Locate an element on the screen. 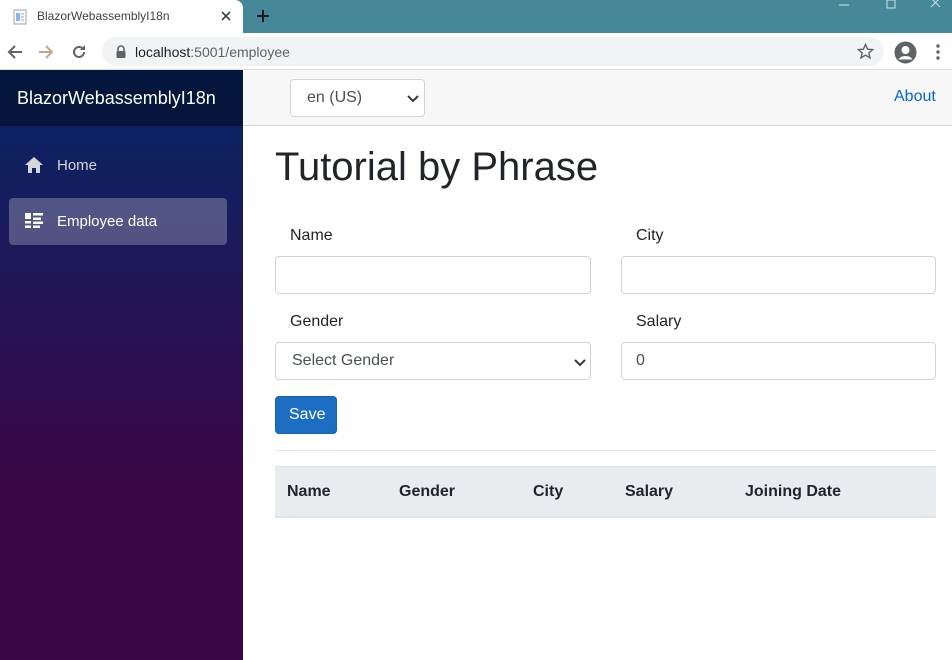 The height and width of the screenshot is (660, 952). employee-table-header: Name Gender City Salary Joining Date is located at coordinates (605, 492).